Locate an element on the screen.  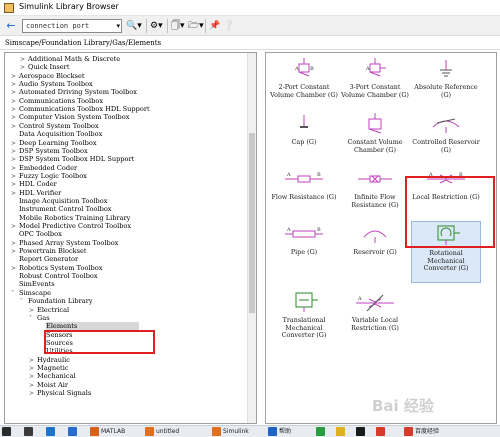
taskbar-label: Simulink is located at coordinates (236, 431).